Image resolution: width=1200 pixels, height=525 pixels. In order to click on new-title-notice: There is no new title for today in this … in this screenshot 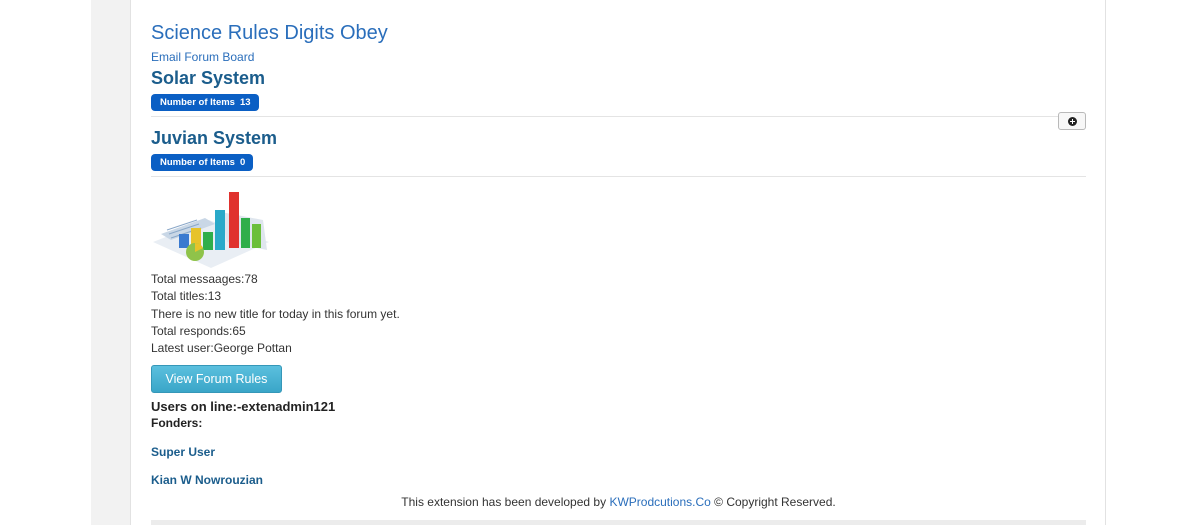, I will do `click(275, 313)`.